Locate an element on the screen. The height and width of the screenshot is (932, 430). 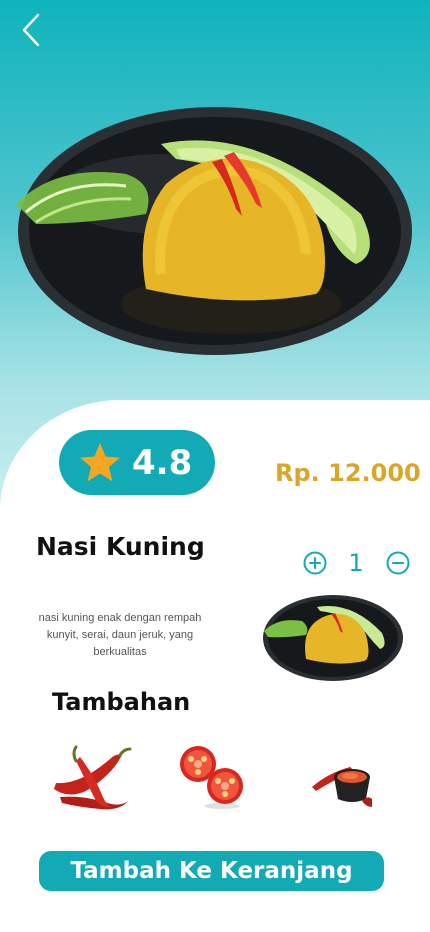
minus-circle-icon is located at coordinates (398, 563).